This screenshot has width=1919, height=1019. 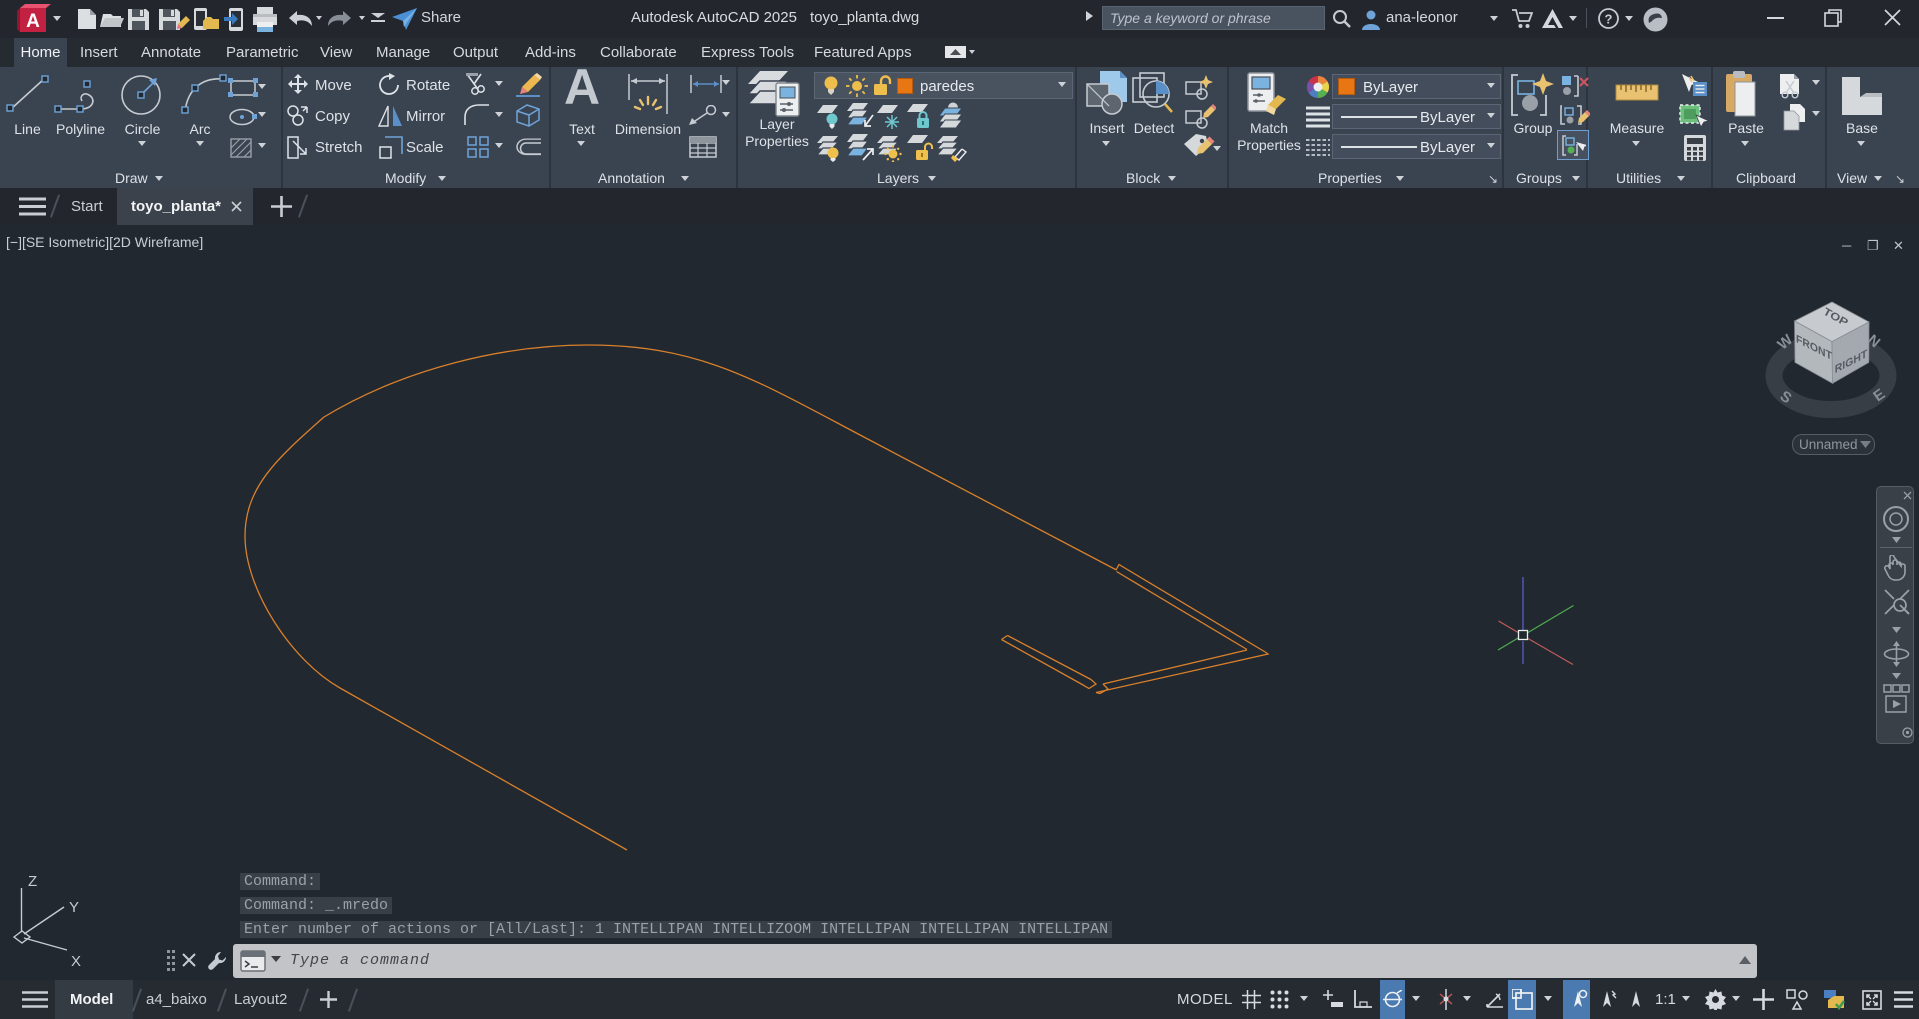 I want to click on svg-text: Y, so click(x=74, y=907).